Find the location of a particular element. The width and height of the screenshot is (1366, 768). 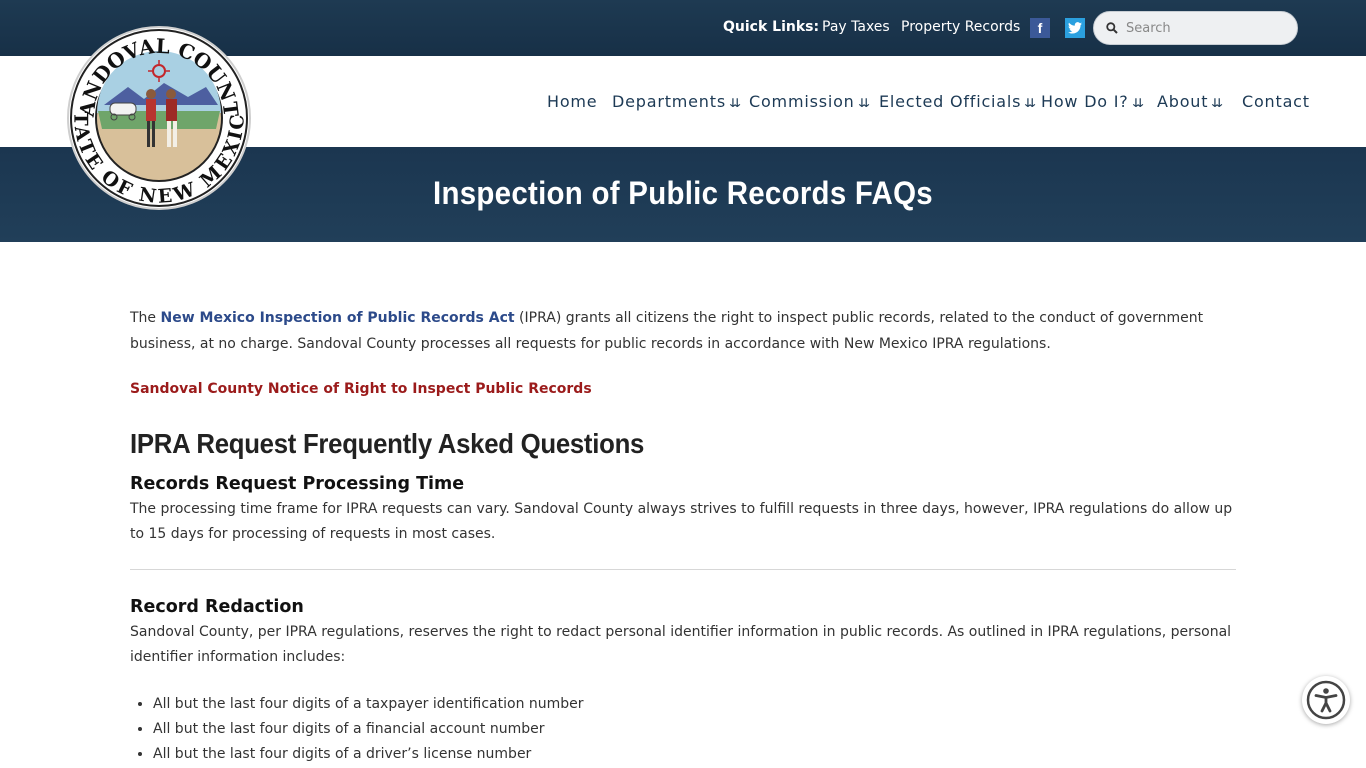

nav-item-about: About ⇊ is located at coordinates (1190, 101).